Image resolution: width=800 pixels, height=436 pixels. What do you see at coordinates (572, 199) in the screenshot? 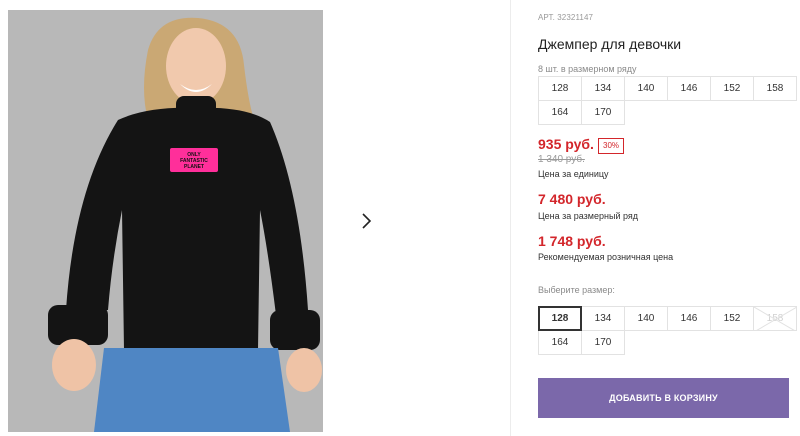
I see `pack-price: 7 480 руб.` at bounding box center [572, 199].